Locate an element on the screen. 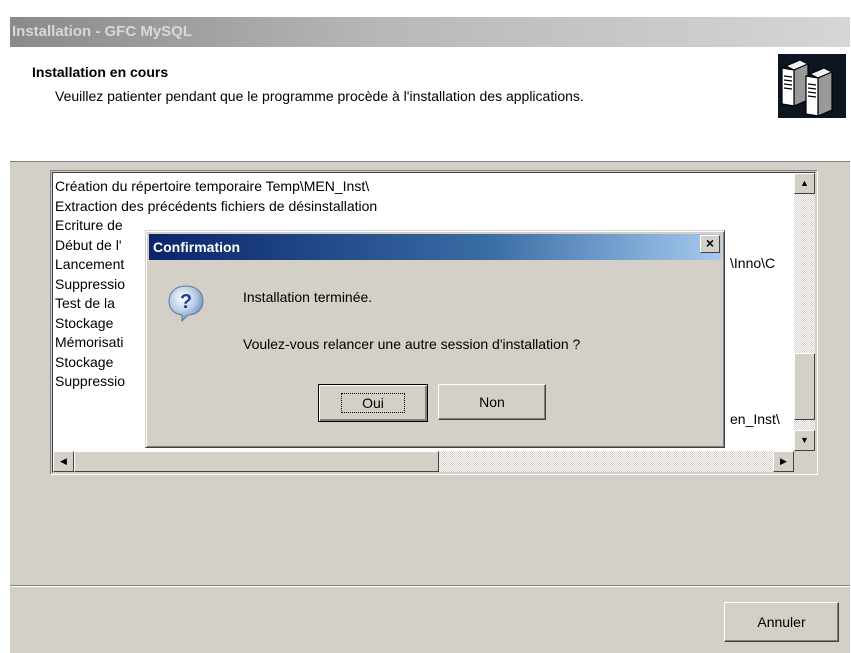 The height and width of the screenshot is (653, 851). log-fragment: \Inno\C is located at coordinates (753, 263).